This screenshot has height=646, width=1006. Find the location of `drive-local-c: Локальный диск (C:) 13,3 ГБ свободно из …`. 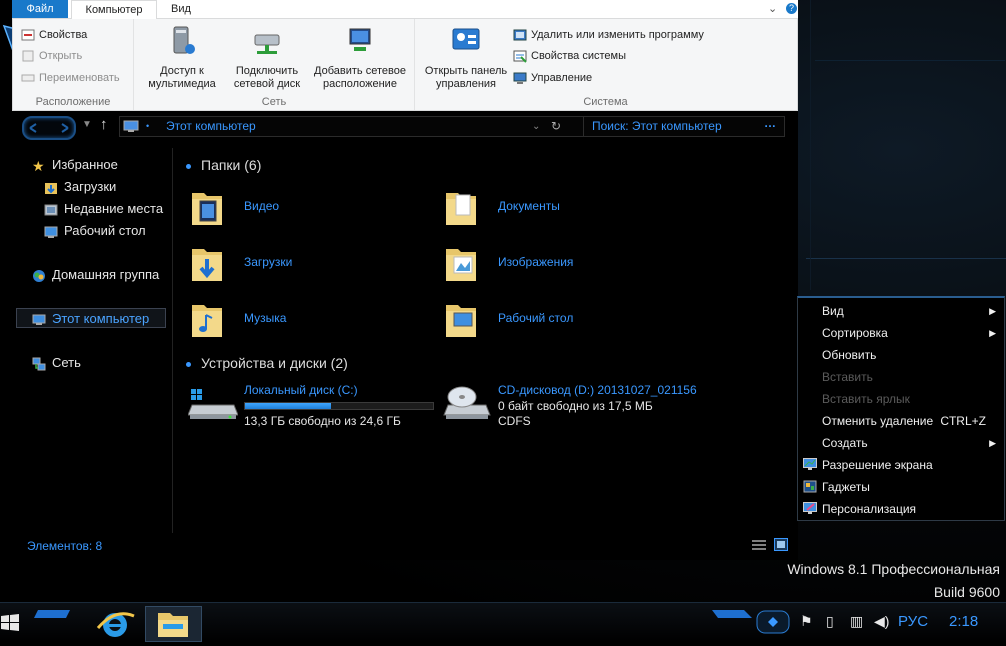

drive-local-c: Локальный диск (C:) 13,3 ГБ свободно из … is located at coordinates (310, 408).